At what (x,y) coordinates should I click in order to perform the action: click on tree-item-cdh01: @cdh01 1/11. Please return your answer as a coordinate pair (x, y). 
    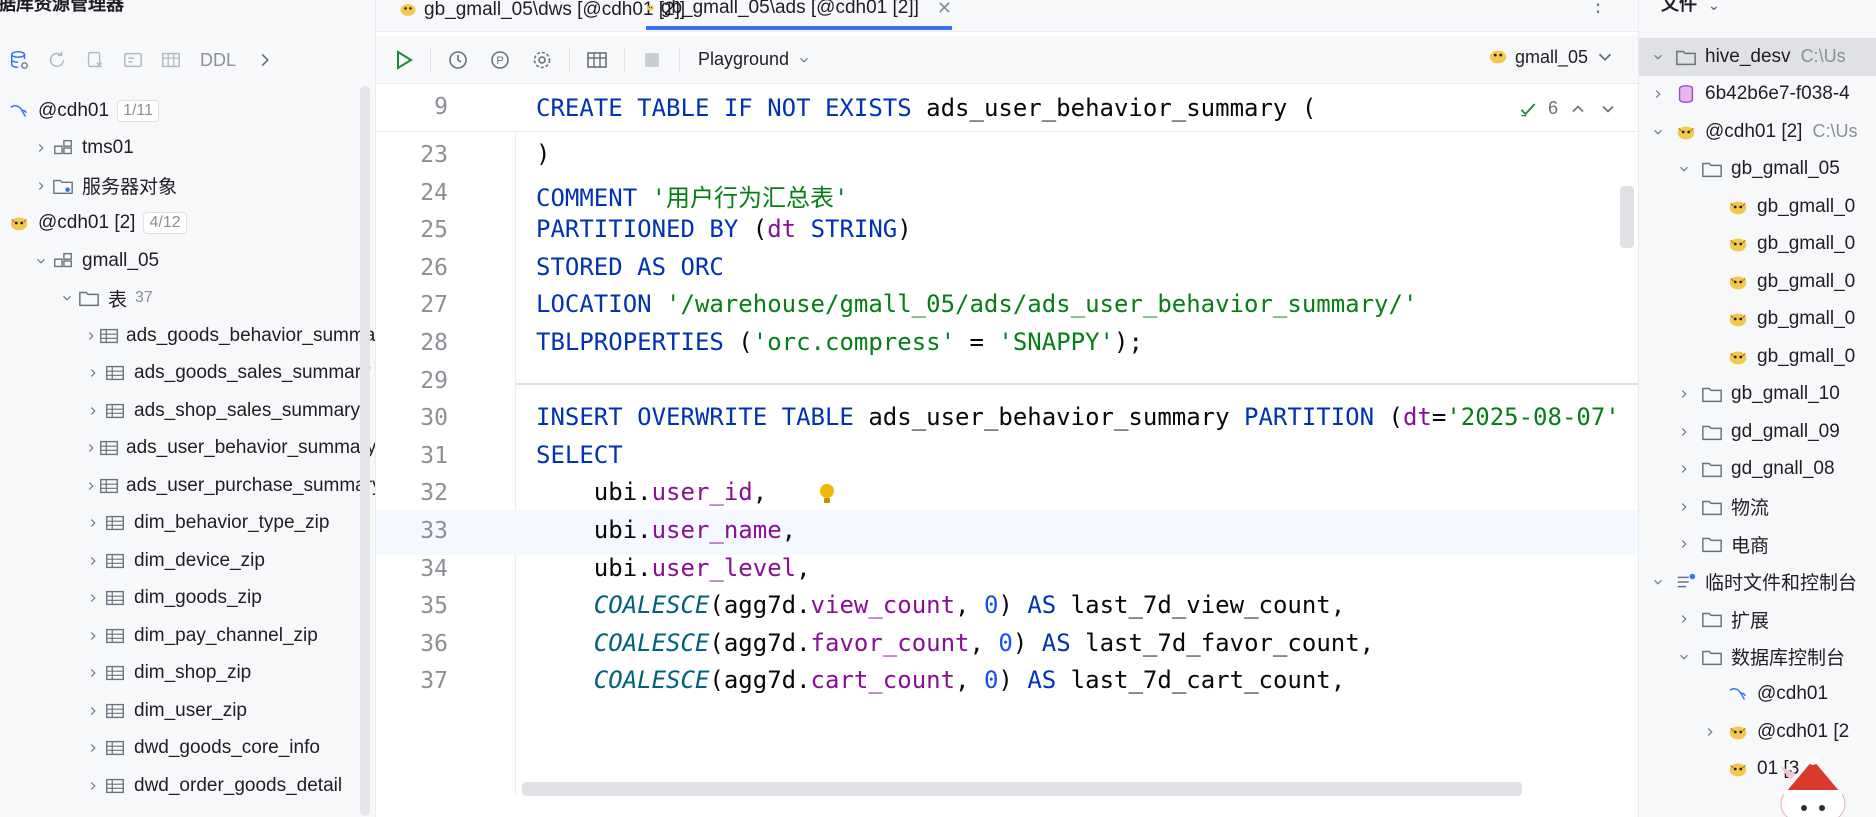
    Looking at the image, I should click on (187, 111).